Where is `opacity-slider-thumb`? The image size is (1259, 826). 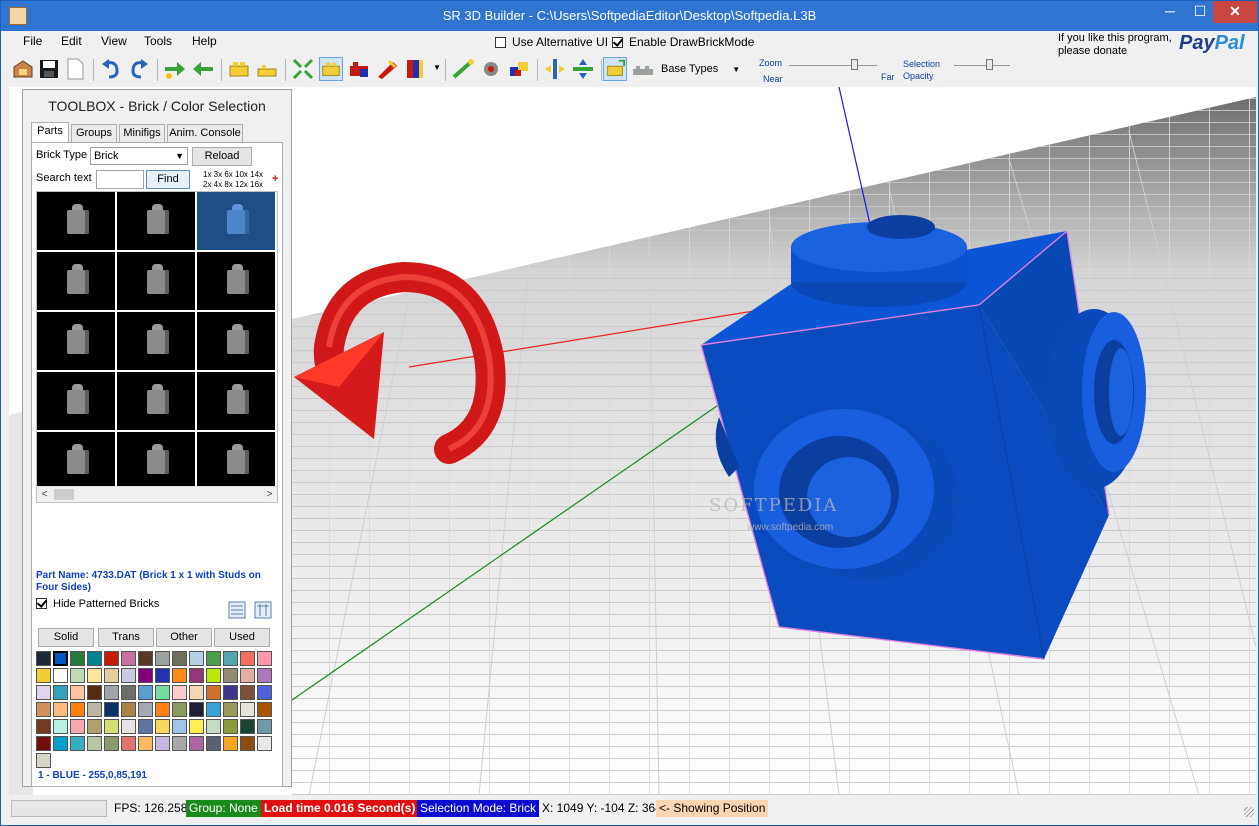 opacity-slider-thumb is located at coordinates (990, 64).